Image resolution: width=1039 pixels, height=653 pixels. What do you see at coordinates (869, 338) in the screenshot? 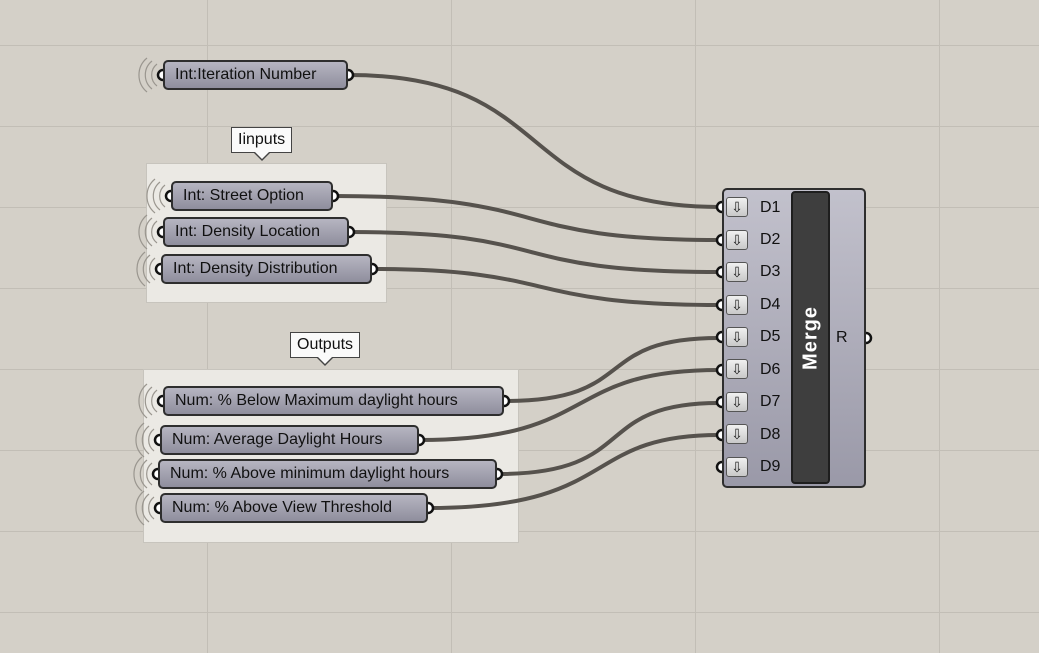
I see `merge-output-port` at bounding box center [869, 338].